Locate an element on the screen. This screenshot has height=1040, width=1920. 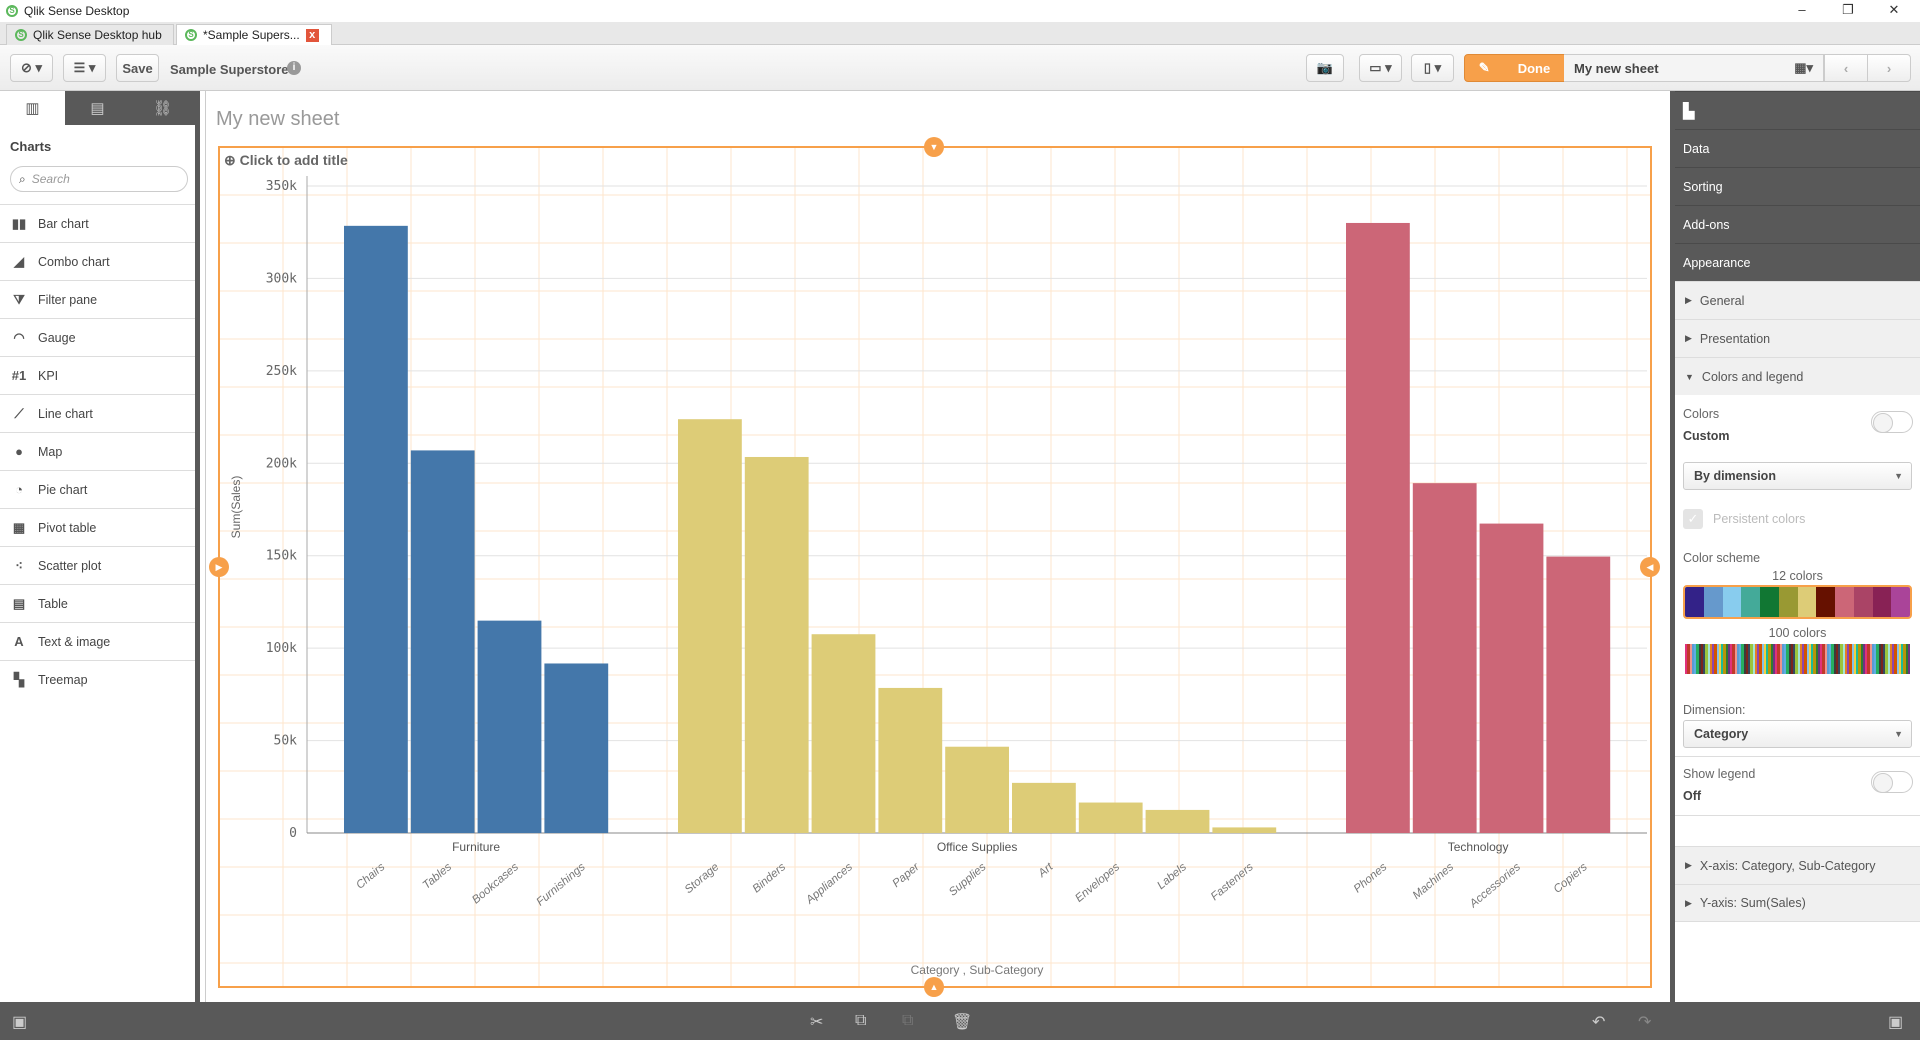
bar-fasteners is located at coordinates (1244, 830).